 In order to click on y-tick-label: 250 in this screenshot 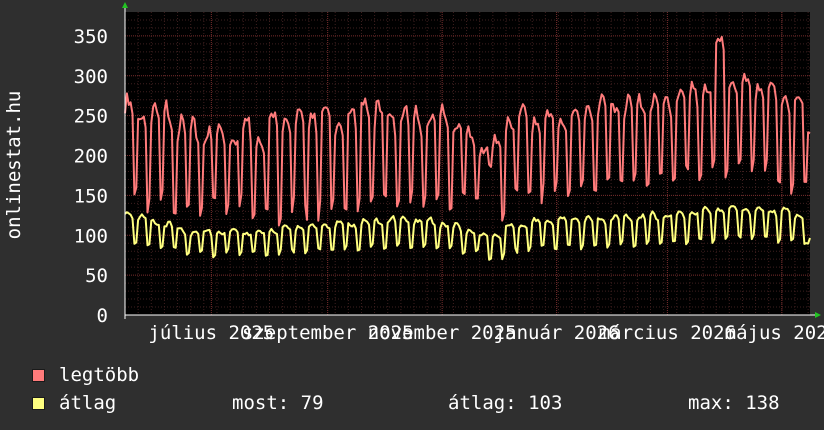, I will do `click(91, 117)`.